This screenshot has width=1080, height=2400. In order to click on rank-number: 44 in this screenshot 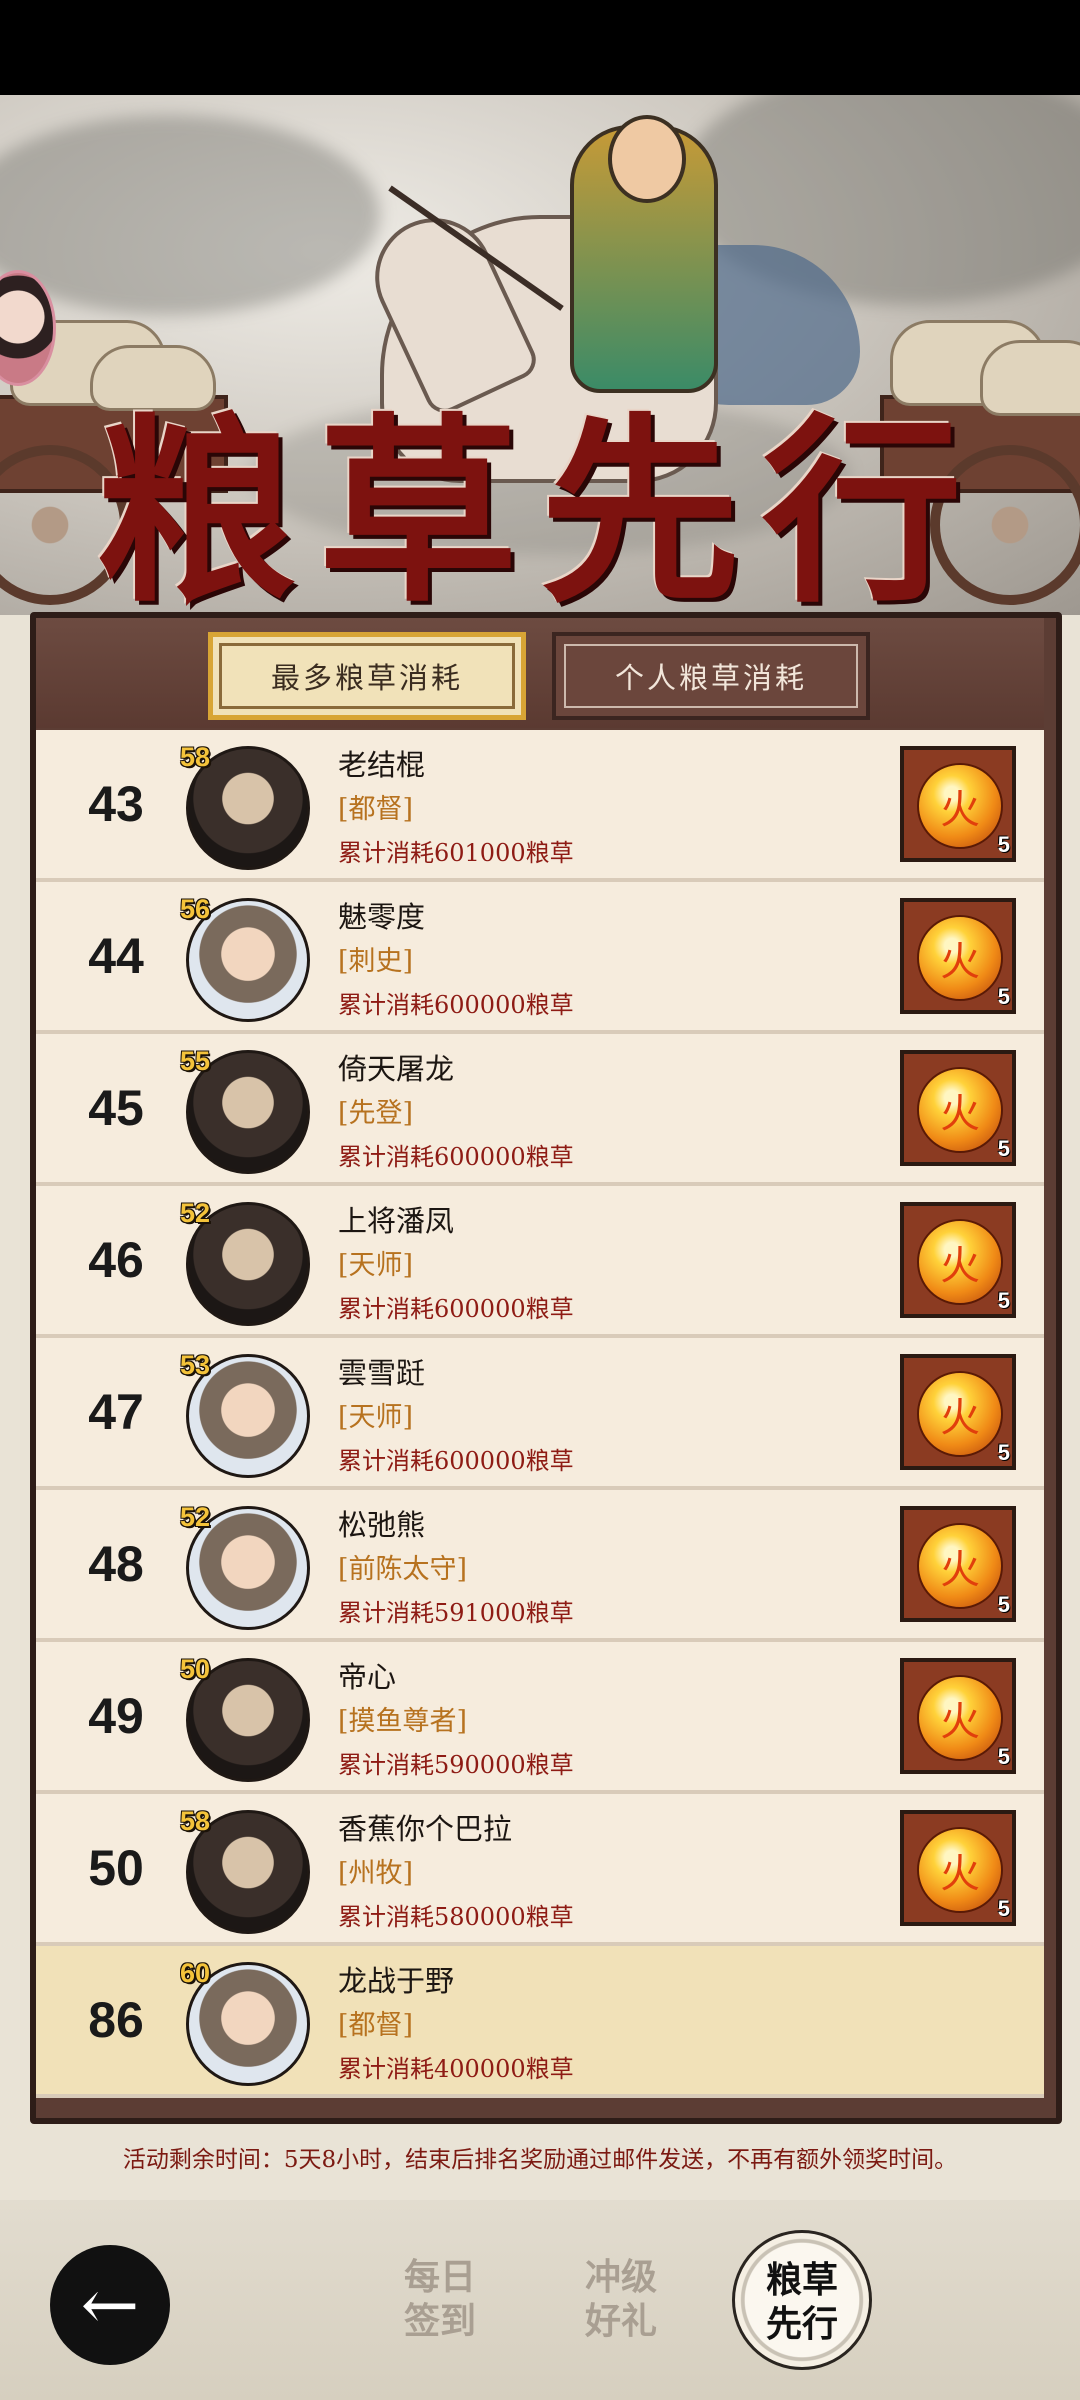, I will do `click(116, 956)`.